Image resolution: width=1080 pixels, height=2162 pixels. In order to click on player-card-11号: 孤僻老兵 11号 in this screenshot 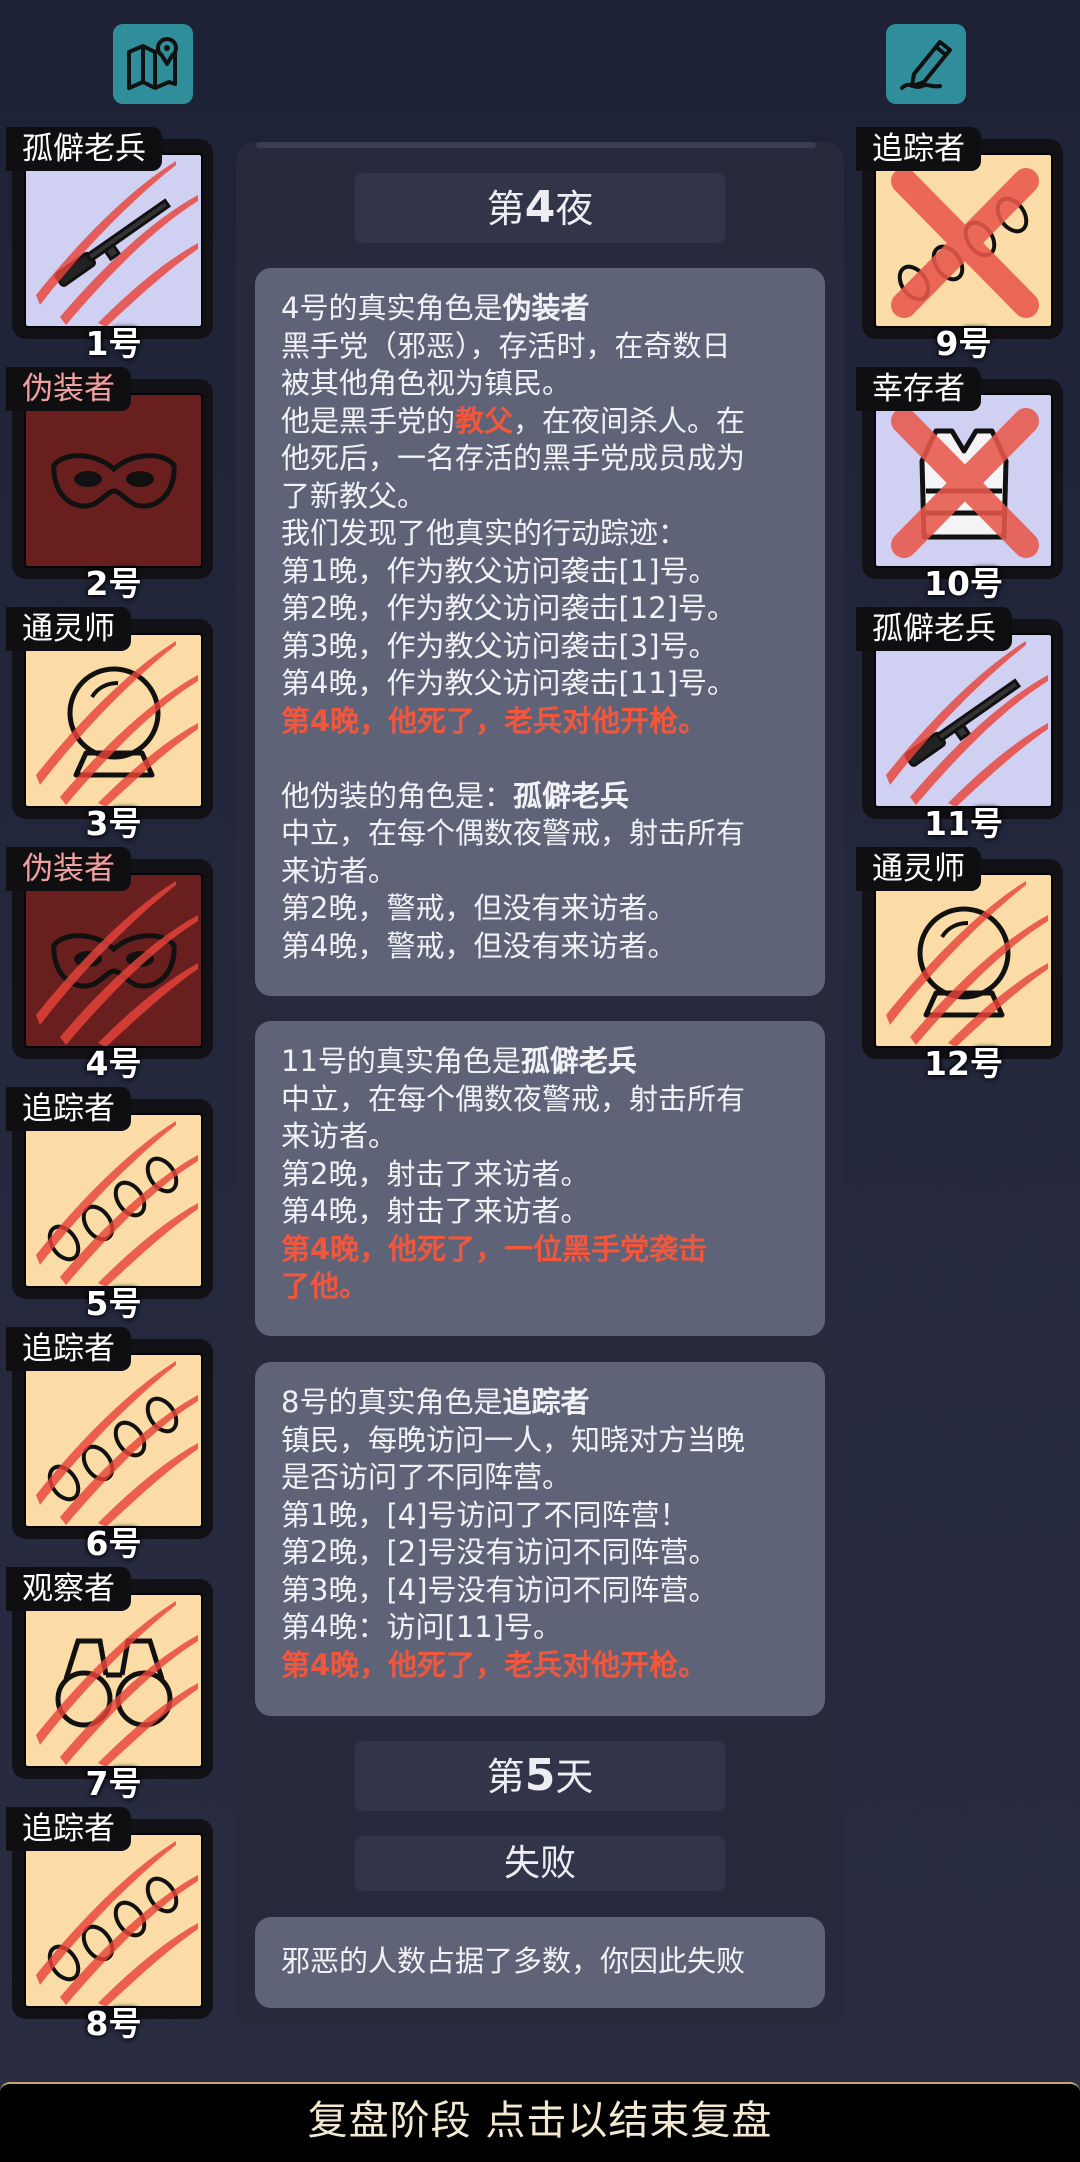, I will do `click(961, 725)`.